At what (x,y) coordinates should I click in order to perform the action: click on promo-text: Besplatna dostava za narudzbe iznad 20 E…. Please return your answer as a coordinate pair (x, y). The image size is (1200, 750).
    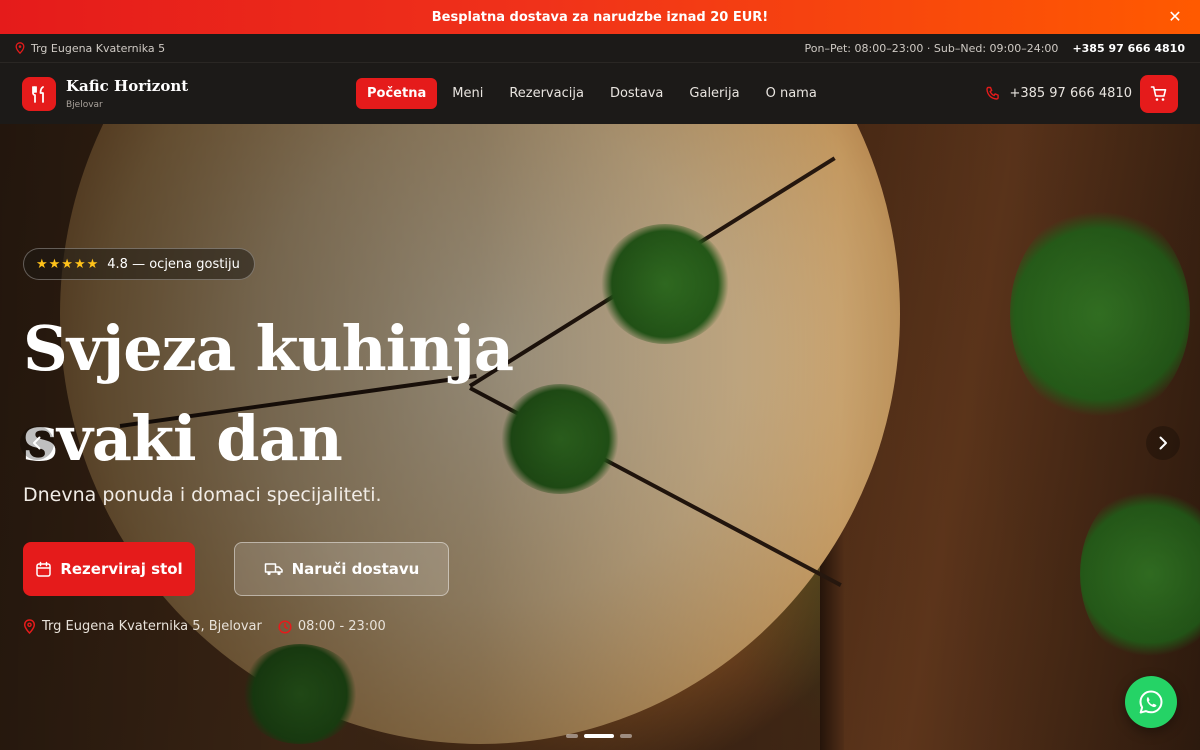
    Looking at the image, I should click on (600, 17).